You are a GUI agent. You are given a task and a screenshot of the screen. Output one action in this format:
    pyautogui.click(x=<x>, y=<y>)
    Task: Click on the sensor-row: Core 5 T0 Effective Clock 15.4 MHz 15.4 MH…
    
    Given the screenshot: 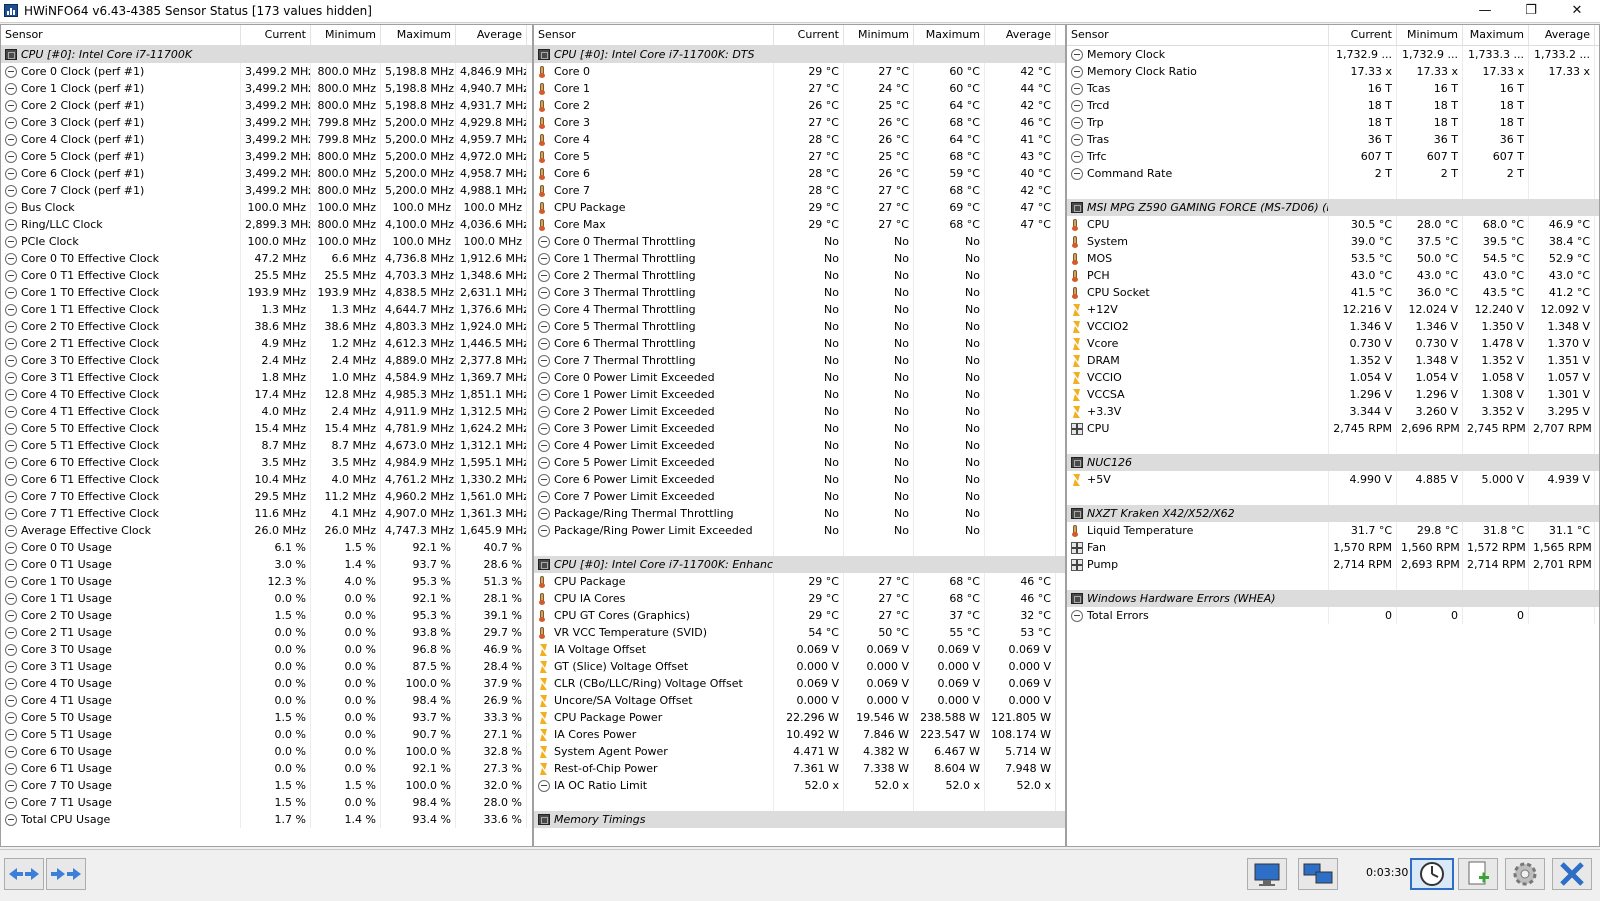 What is the action you would take?
    pyautogui.click(x=266, y=428)
    